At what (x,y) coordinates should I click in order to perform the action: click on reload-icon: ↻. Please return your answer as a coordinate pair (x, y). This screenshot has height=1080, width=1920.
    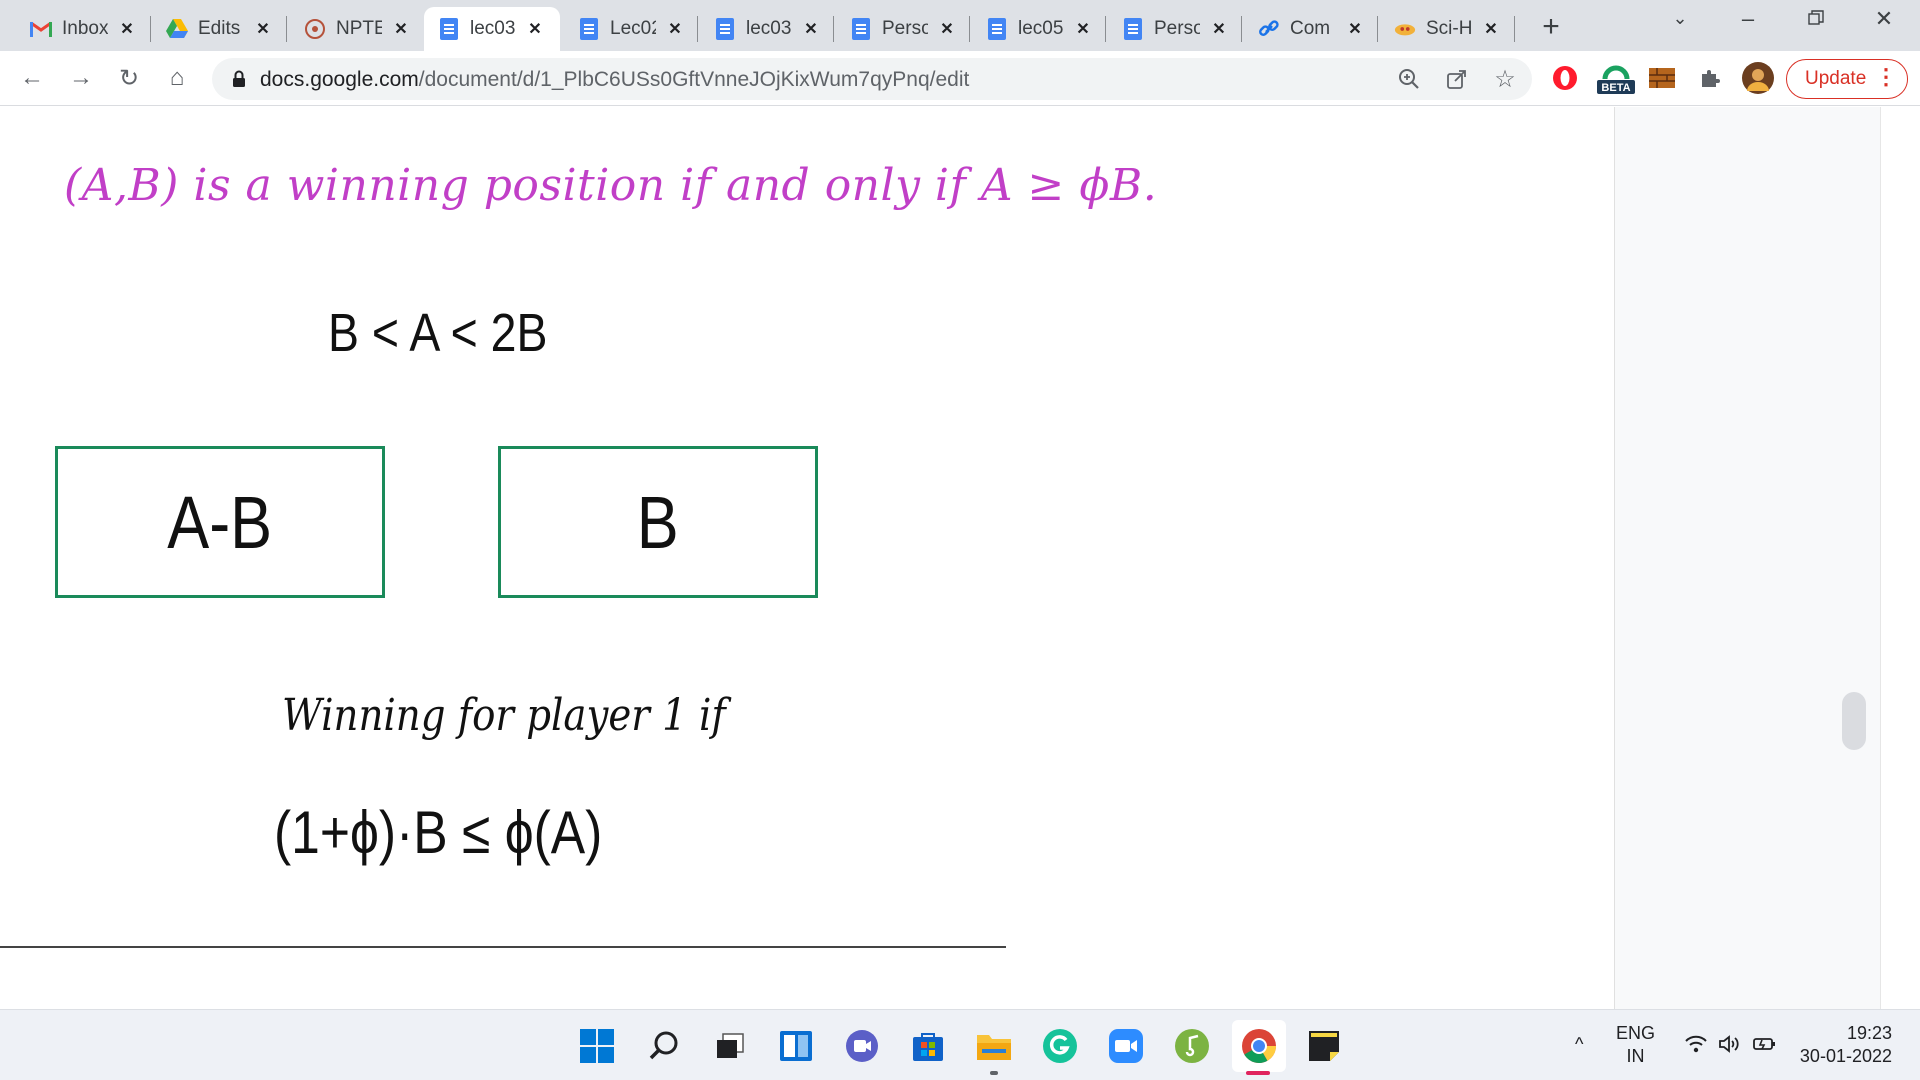
    Looking at the image, I should click on (129, 78).